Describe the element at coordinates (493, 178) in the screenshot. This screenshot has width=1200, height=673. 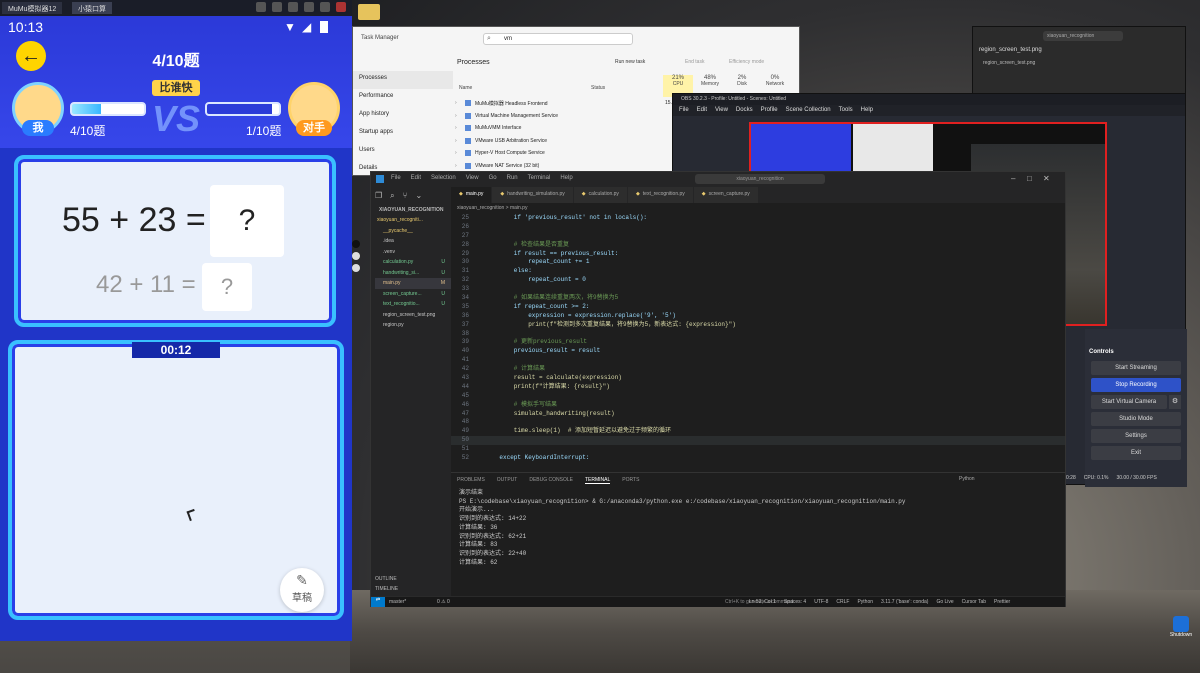
I see `menu-item: Go` at that location.